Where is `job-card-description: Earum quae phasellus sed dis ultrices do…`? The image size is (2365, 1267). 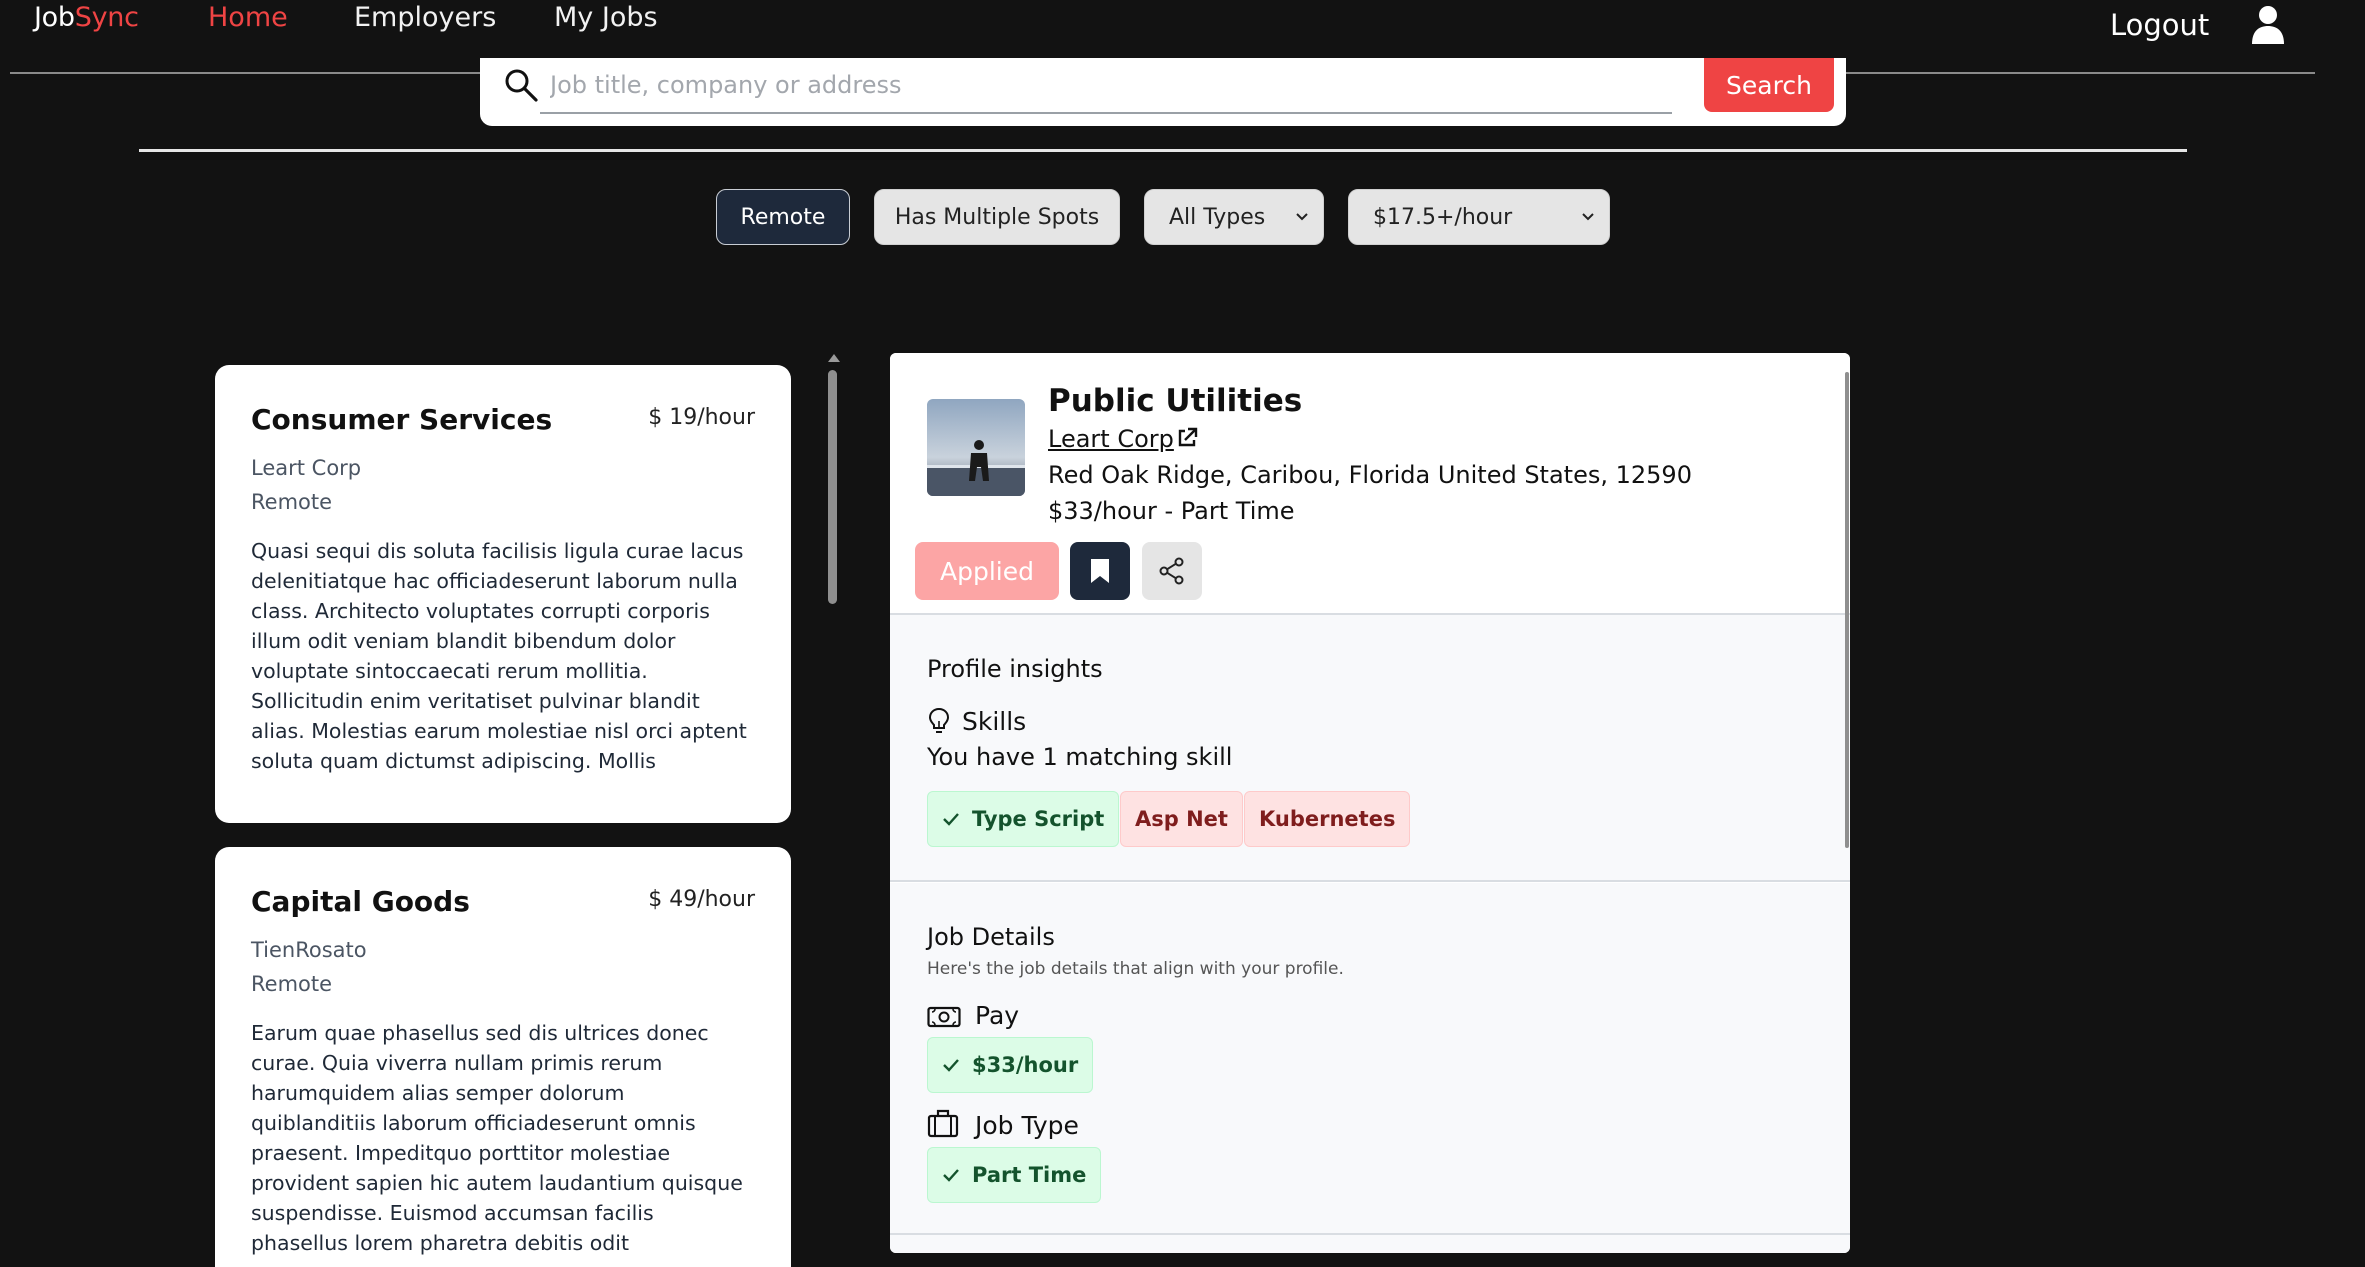
job-card-description: Earum quae phasellus sed dis ultrices do… is located at coordinates (497, 1138).